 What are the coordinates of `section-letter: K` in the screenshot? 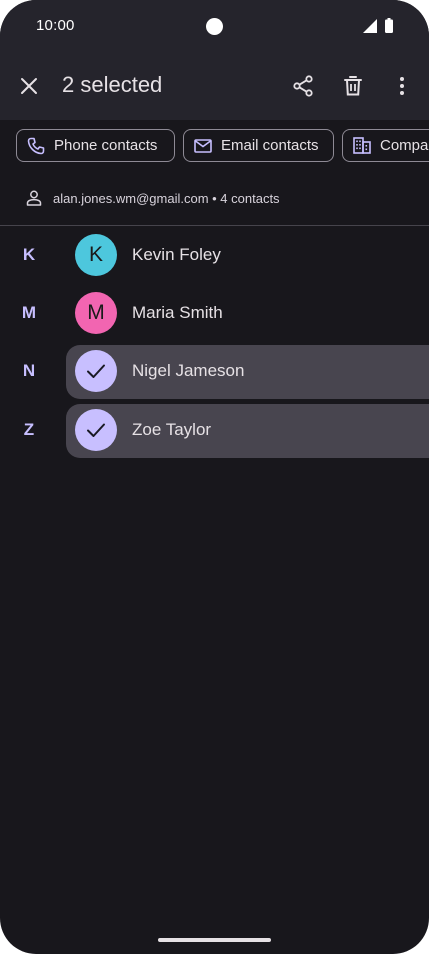 It's located at (29, 254).